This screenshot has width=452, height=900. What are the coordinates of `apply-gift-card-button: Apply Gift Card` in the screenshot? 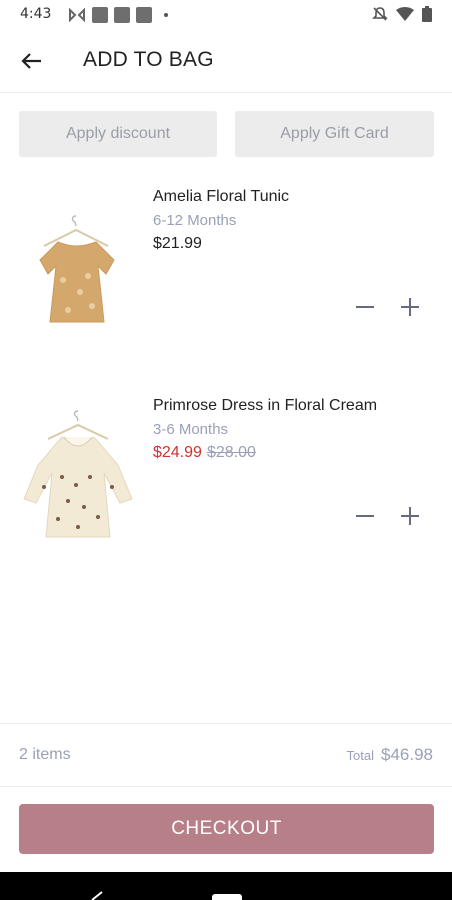 It's located at (334, 134).